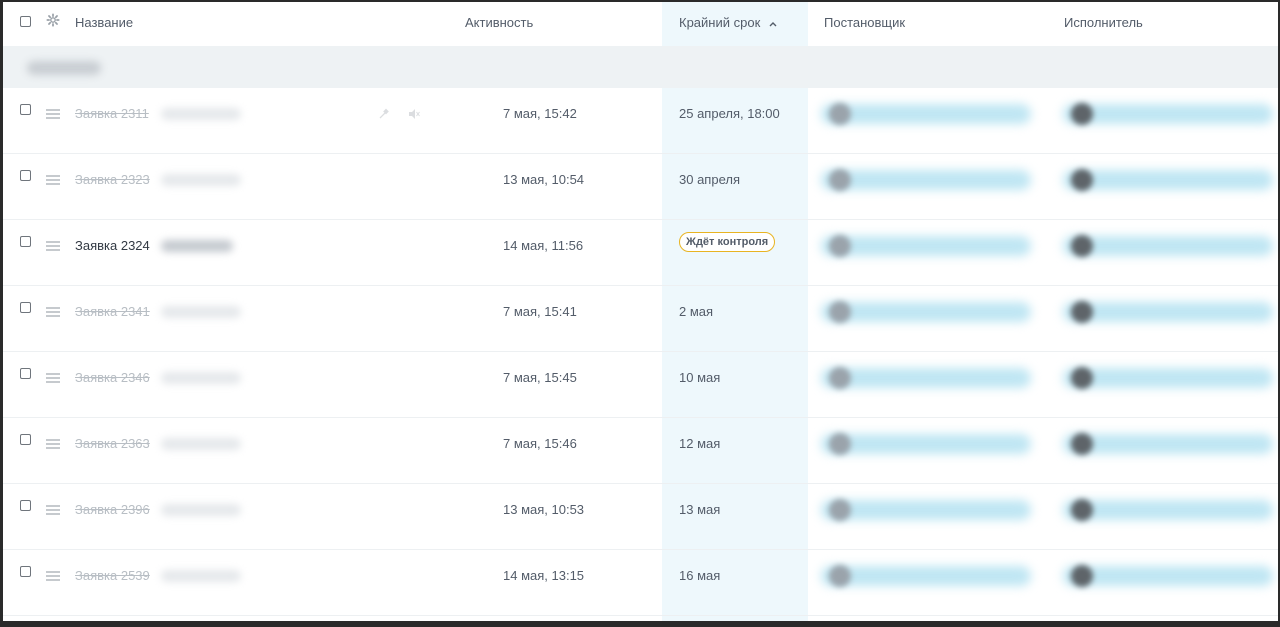 Image resolution: width=1280 pixels, height=627 pixels. Describe the element at coordinates (104, 22) in the screenshot. I see `column-header-name: Название` at that location.